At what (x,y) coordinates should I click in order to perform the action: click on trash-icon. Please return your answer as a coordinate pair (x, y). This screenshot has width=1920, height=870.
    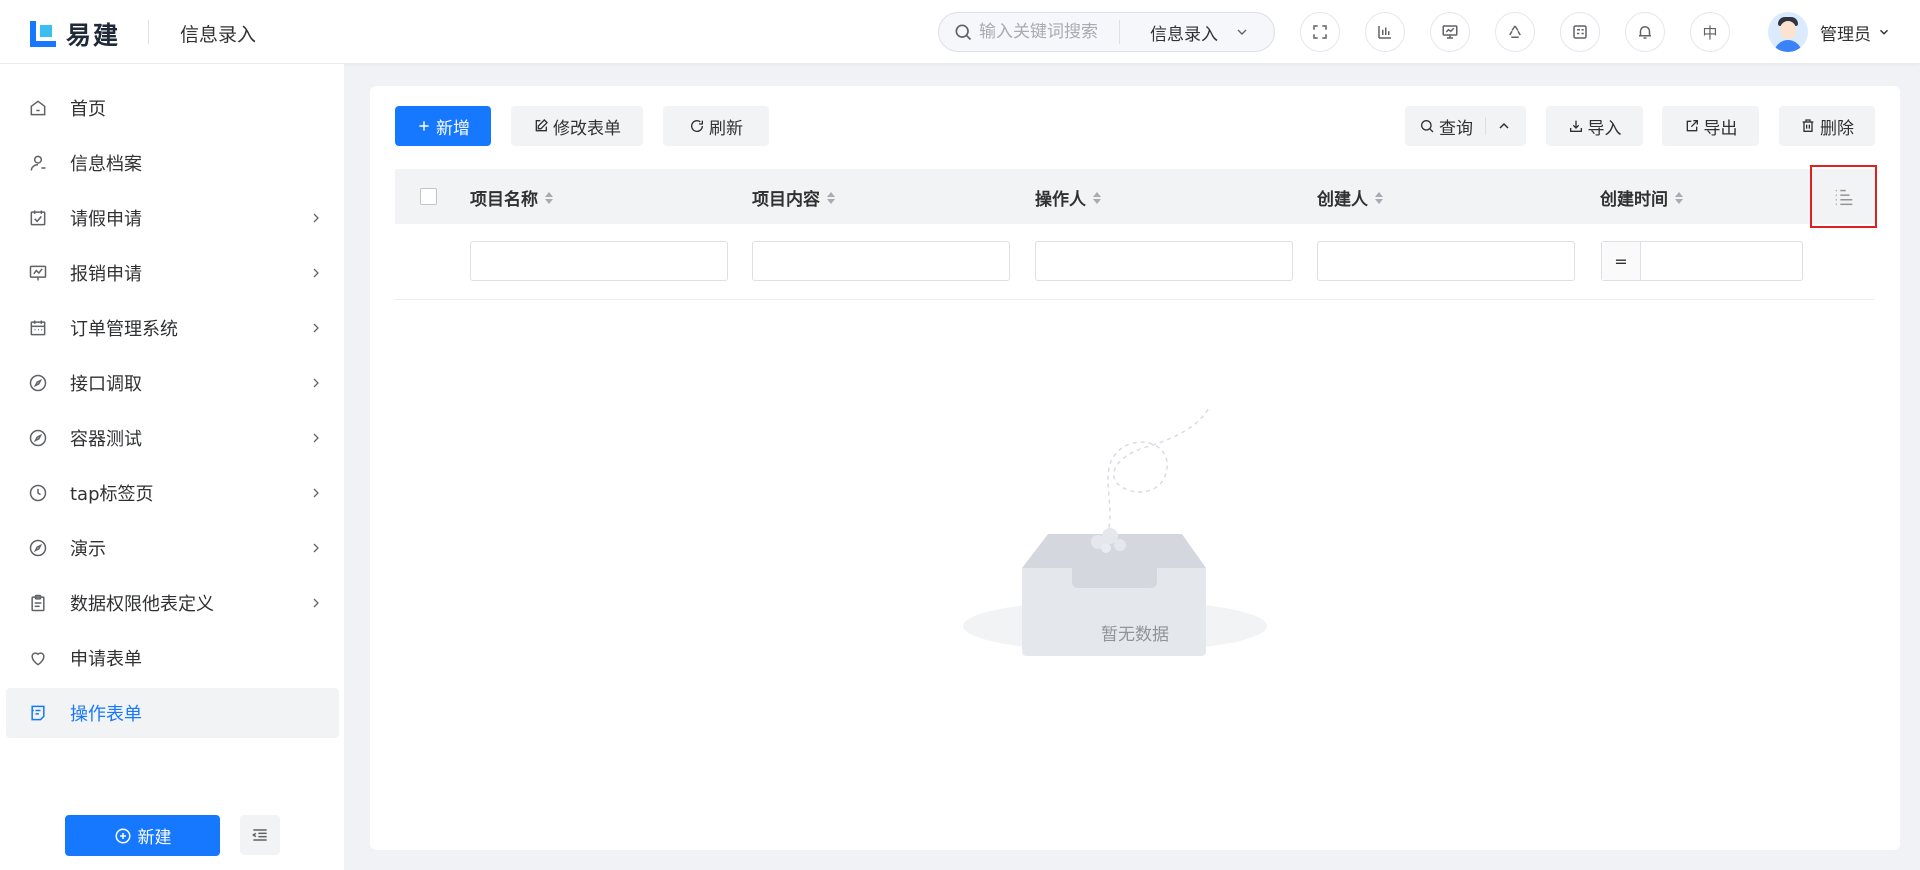
    Looking at the image, I should click on (1808, 125).